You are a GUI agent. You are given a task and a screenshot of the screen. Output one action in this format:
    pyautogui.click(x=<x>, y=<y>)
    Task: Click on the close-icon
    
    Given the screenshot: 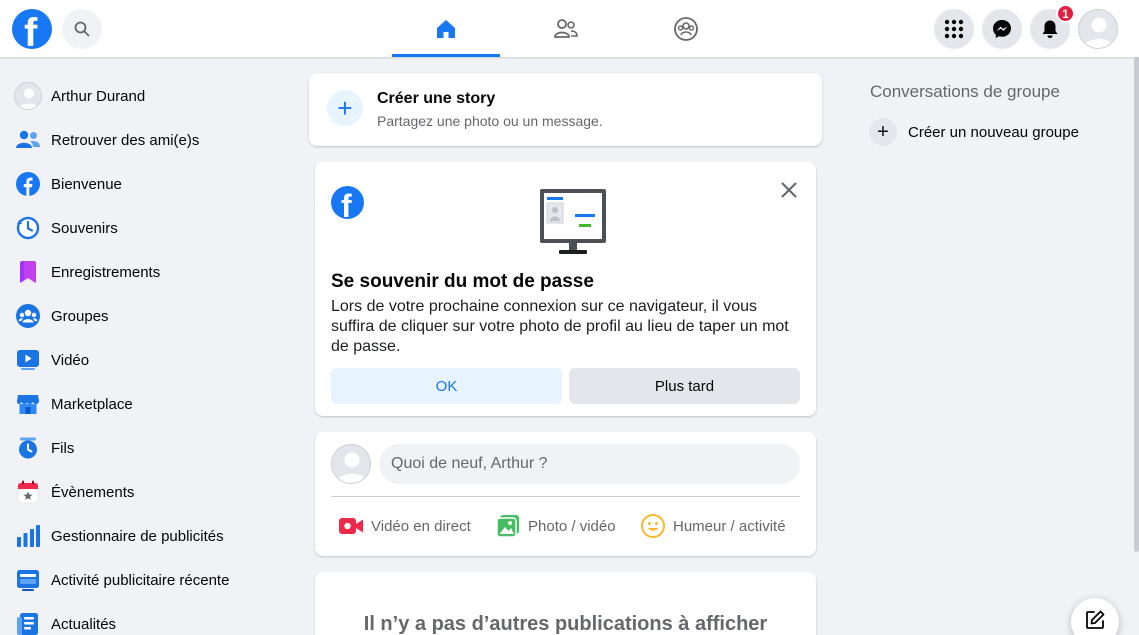 What is the action you would take?
    pyautogui.click(x=789, y=190)
    